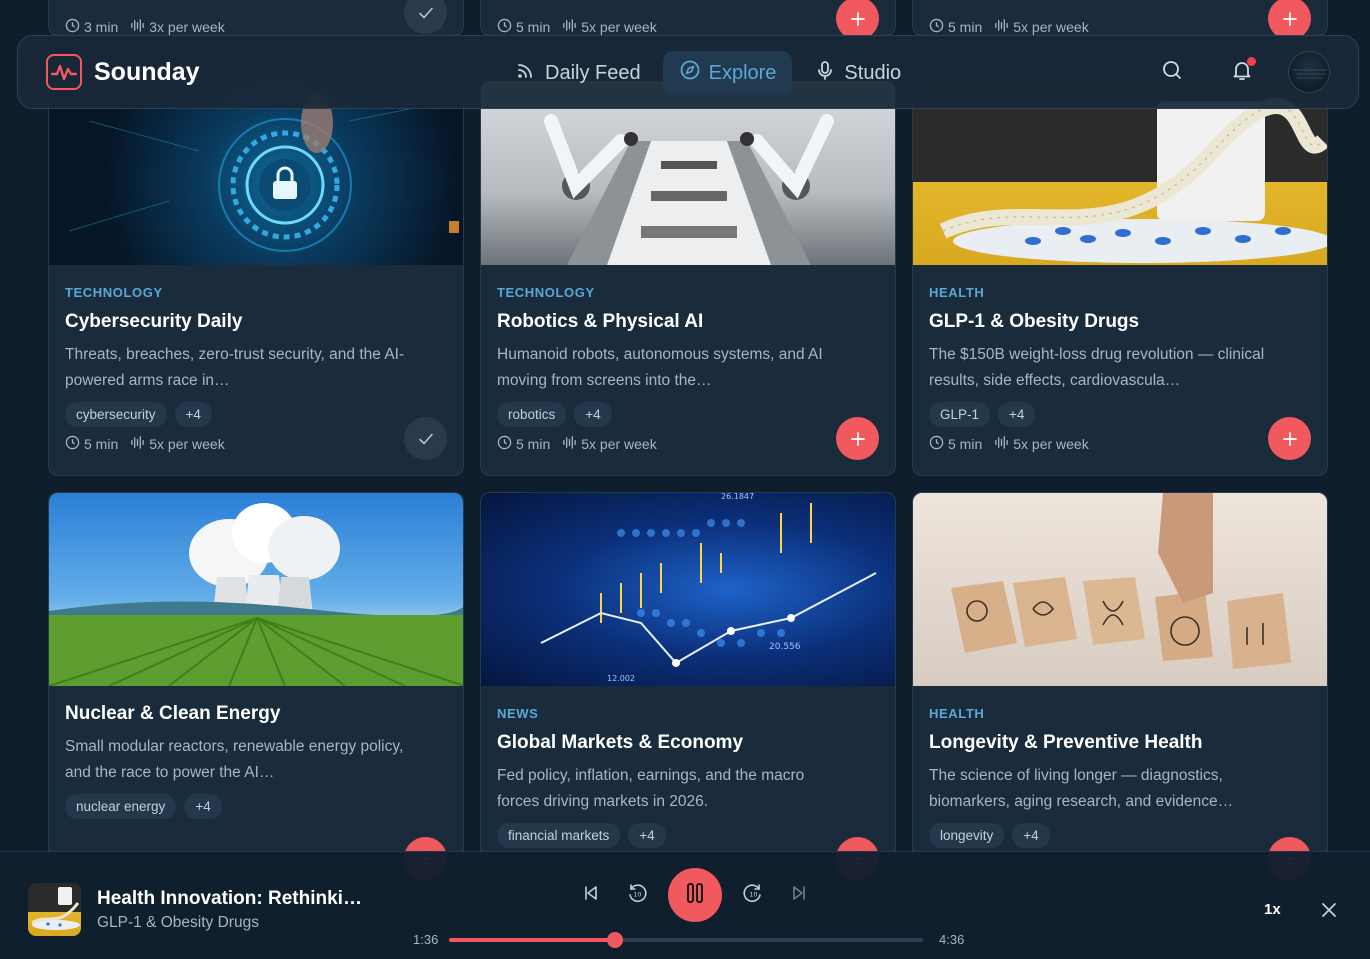 This screenshot has height=959, width=1370. Describe the element at coordinates (559, 835) in the screenshot. I see `tag-chip: financial markets` at that location.